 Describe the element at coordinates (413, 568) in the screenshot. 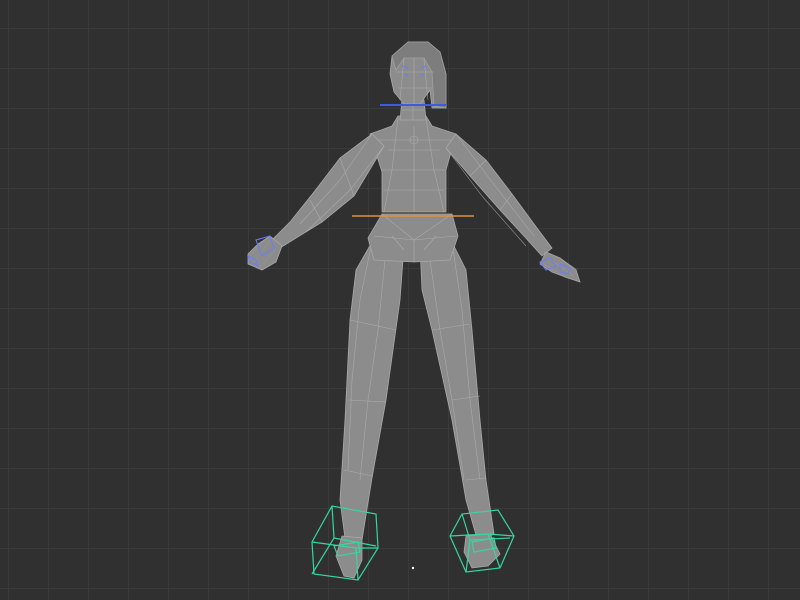

I see `origin-point` at that location.